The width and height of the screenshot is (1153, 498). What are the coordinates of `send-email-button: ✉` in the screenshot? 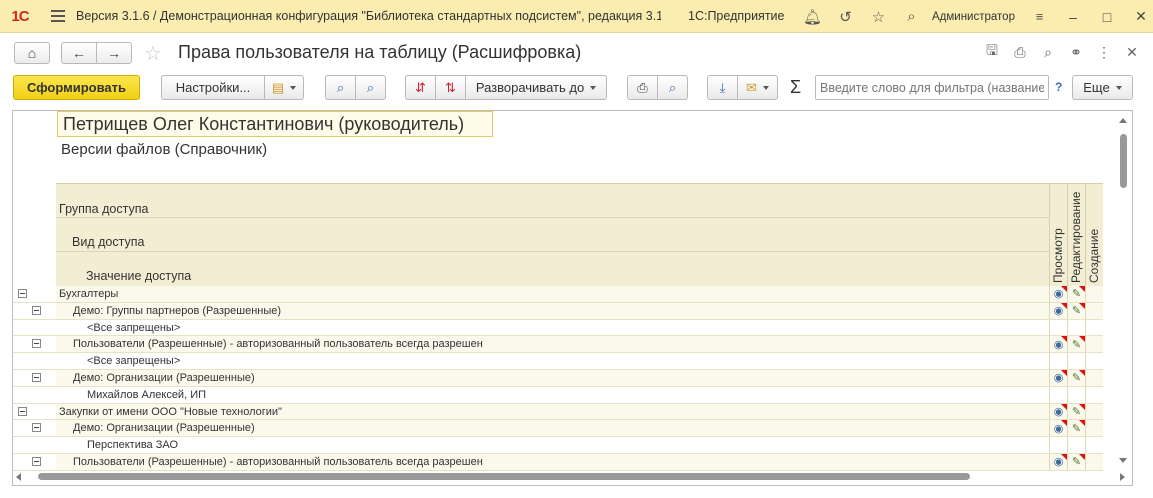 It's located at (757, 87).